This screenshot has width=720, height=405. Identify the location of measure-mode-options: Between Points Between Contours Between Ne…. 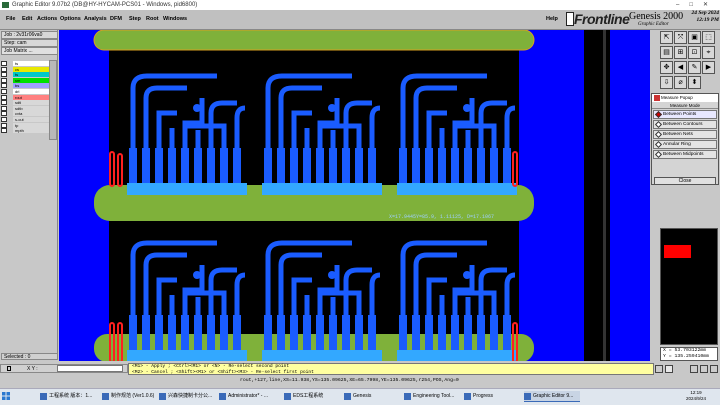
(685, 134).